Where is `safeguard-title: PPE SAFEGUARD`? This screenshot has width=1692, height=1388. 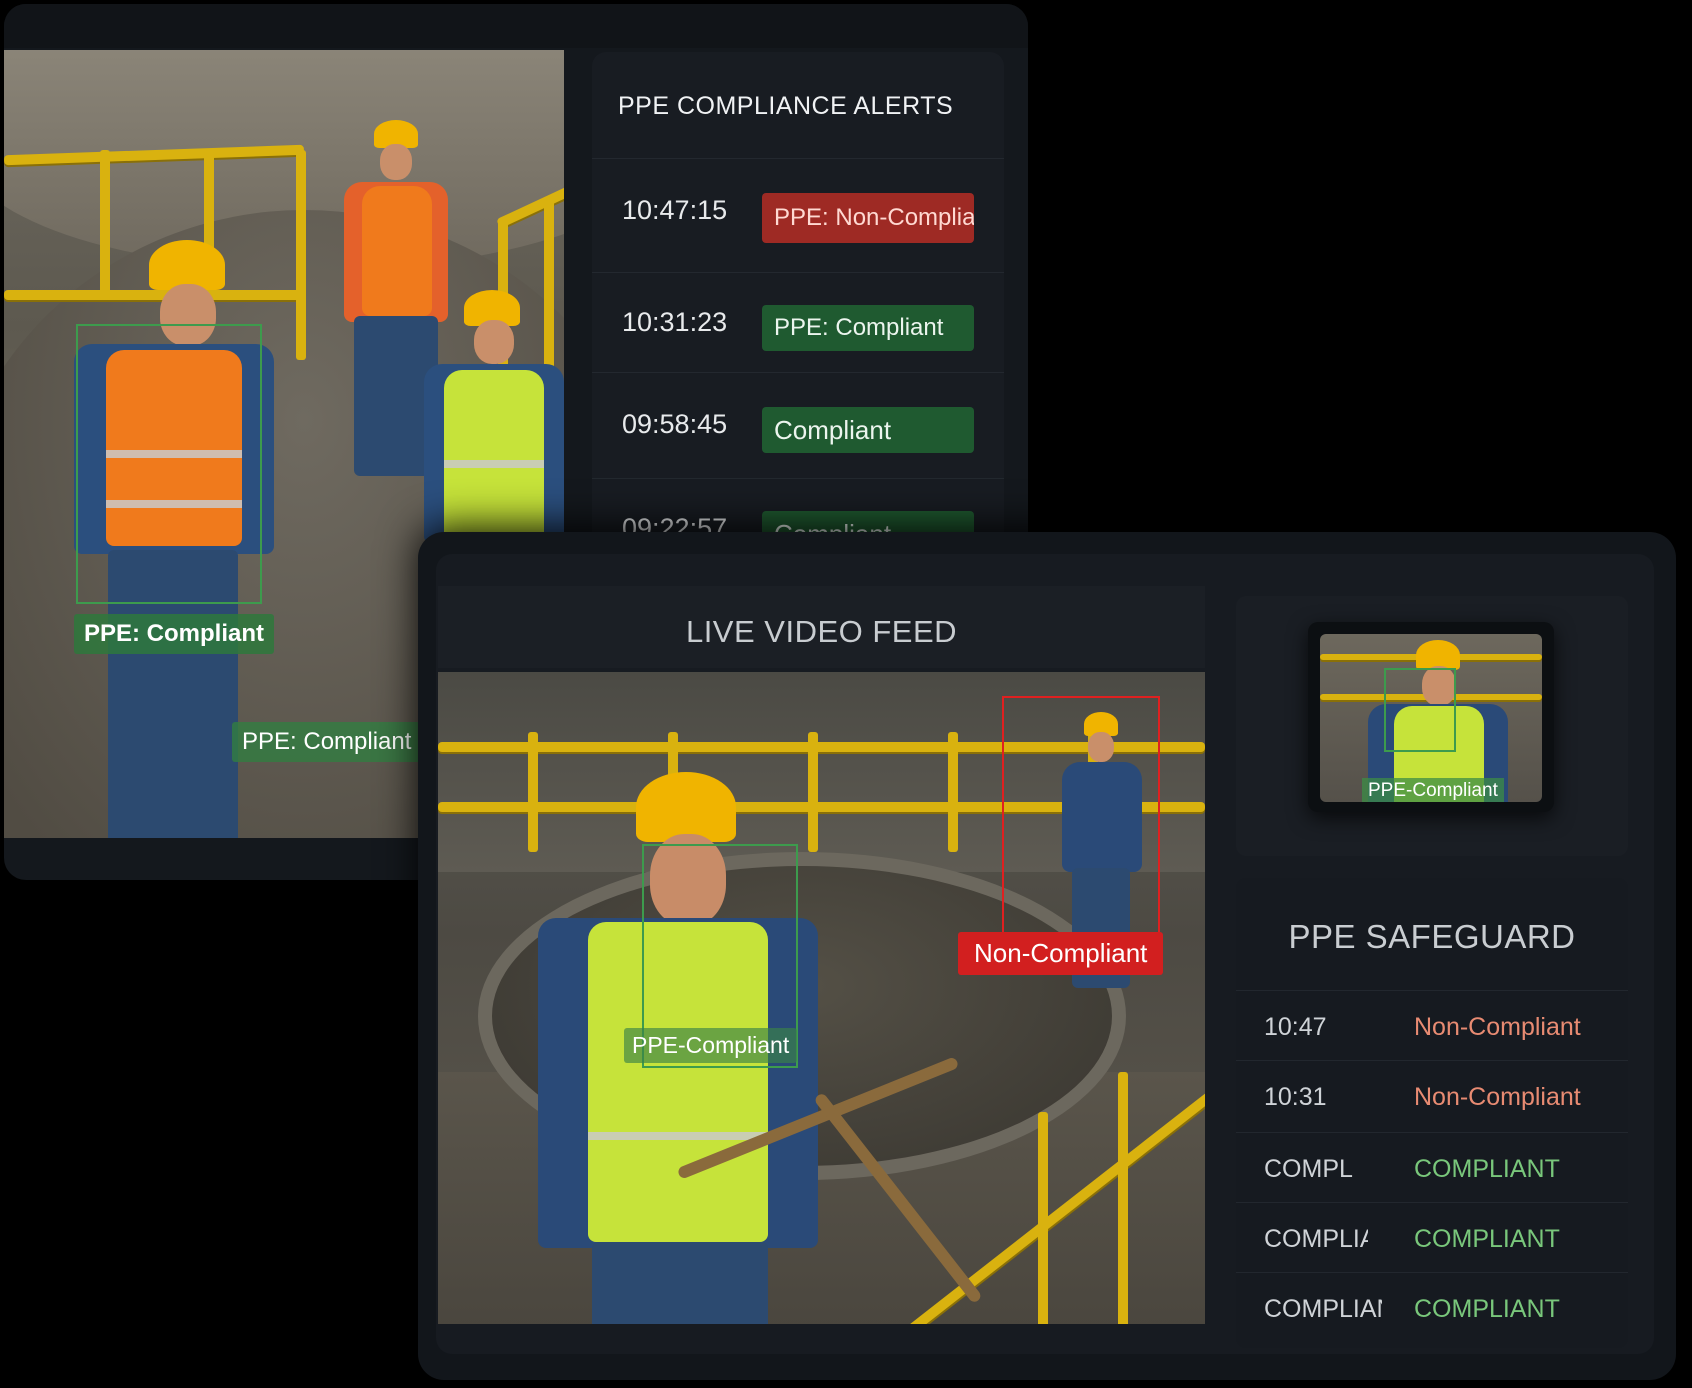
safeguard-title: PPE SAFEGUARD is located at coordinates (1432, 936).